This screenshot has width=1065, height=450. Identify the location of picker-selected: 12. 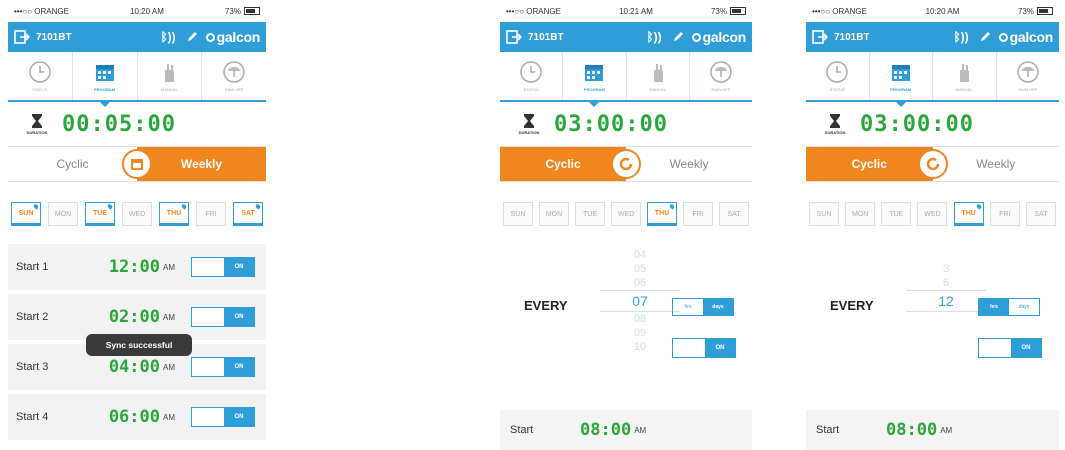
(946, 301).